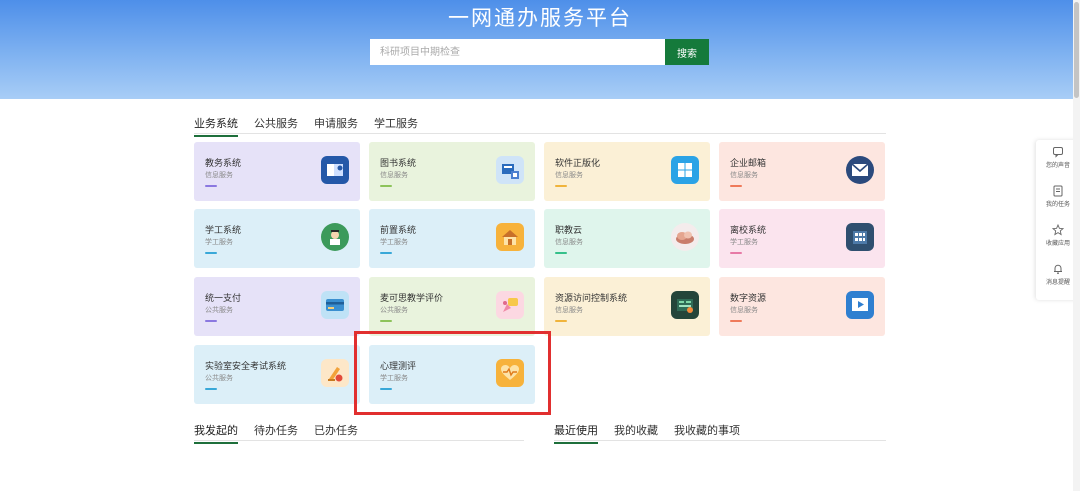 The height and width of the screenshot is (491, 1080). What do you see at coordinates (518, 52) in the screenshot?
I see `search-input` at bounding box center [518, 52].